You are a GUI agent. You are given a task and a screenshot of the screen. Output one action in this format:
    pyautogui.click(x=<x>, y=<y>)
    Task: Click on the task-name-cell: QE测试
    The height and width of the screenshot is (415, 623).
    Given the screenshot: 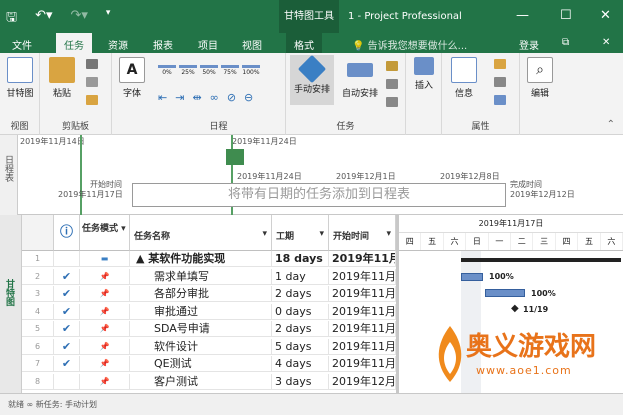 What is the action you would take?
    pyautogui.click(x=201, y=364)
    